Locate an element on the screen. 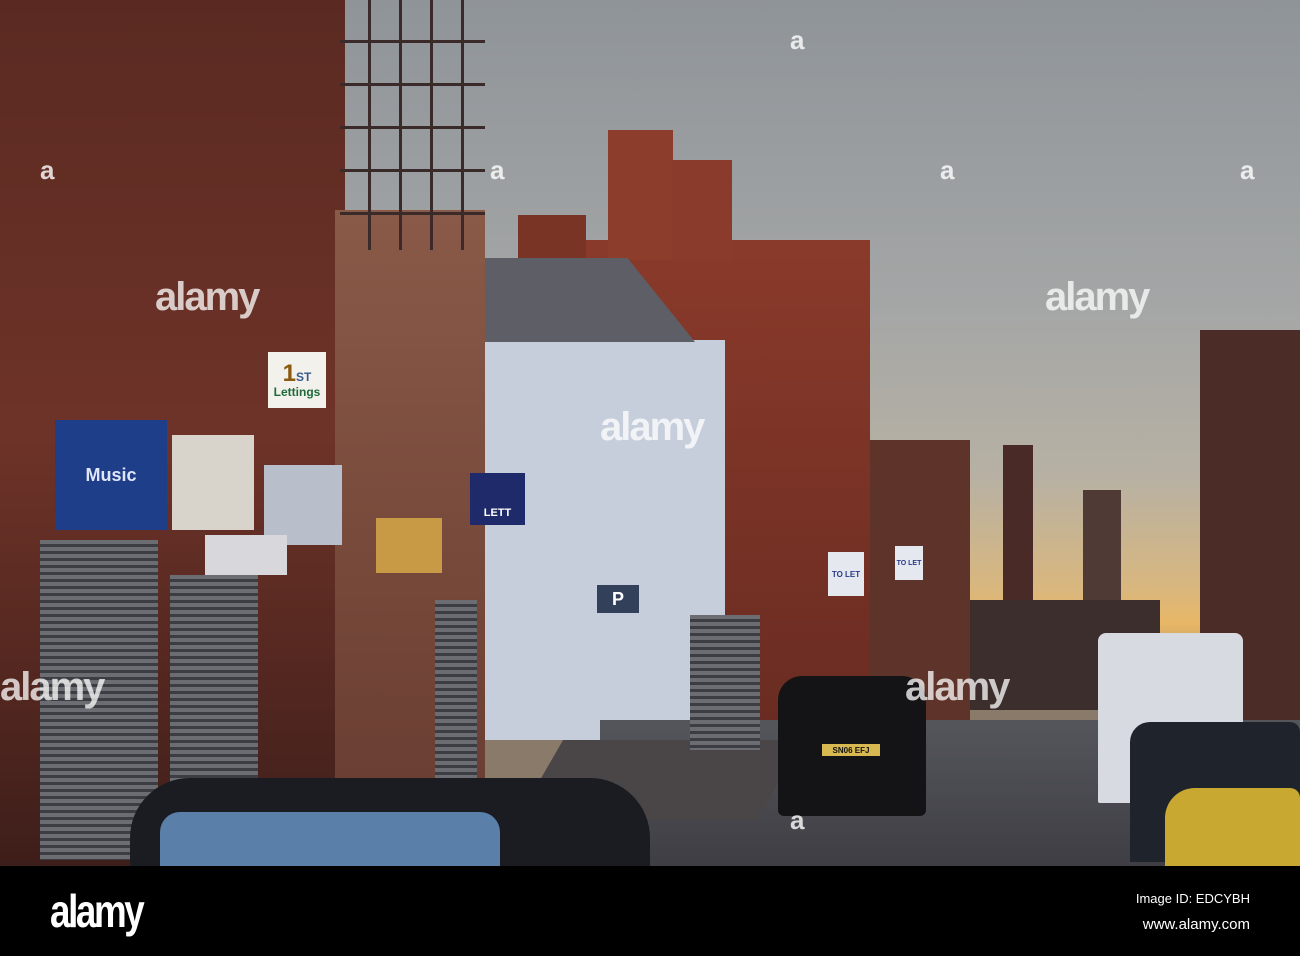  4m-lettings-sign: LETT is located at coordinates (497, 499).